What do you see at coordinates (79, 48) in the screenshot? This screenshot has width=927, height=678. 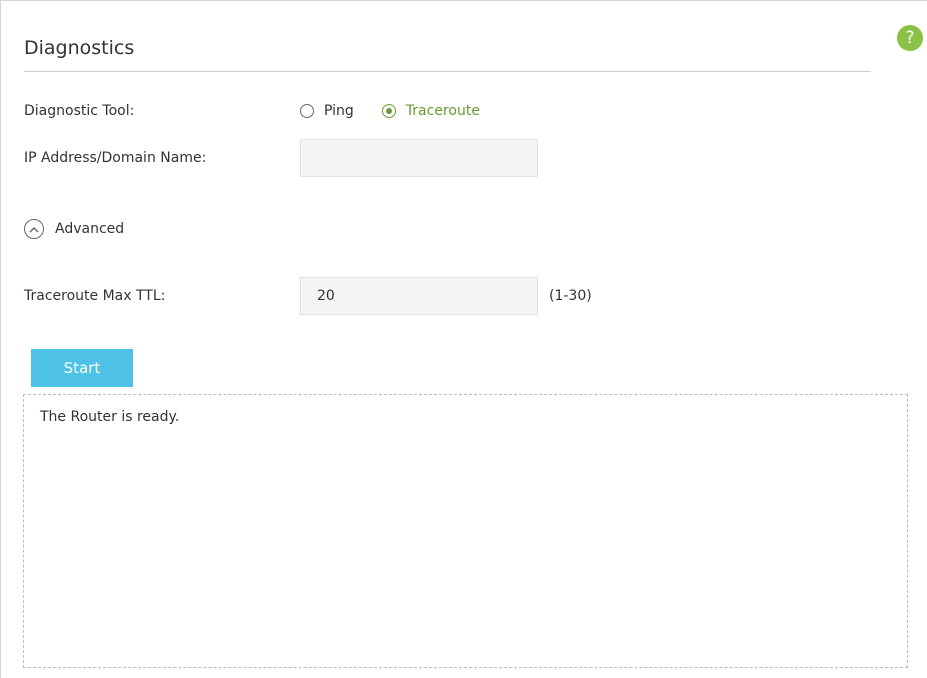 I see `page-title: Diagnostics` at bounding box center [79, 48].